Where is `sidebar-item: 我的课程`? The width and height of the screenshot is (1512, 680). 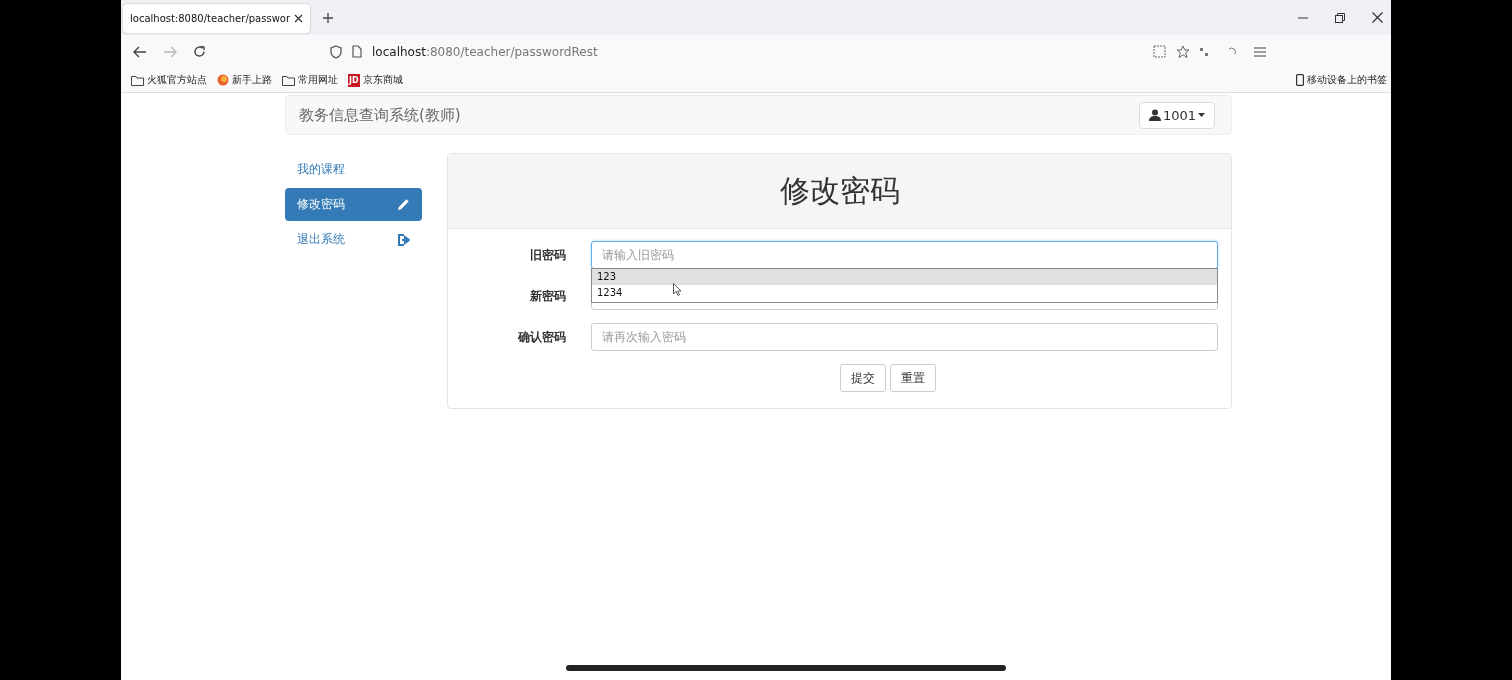 sidebar-item: 我的课程 is located at coordinates (353, 169).